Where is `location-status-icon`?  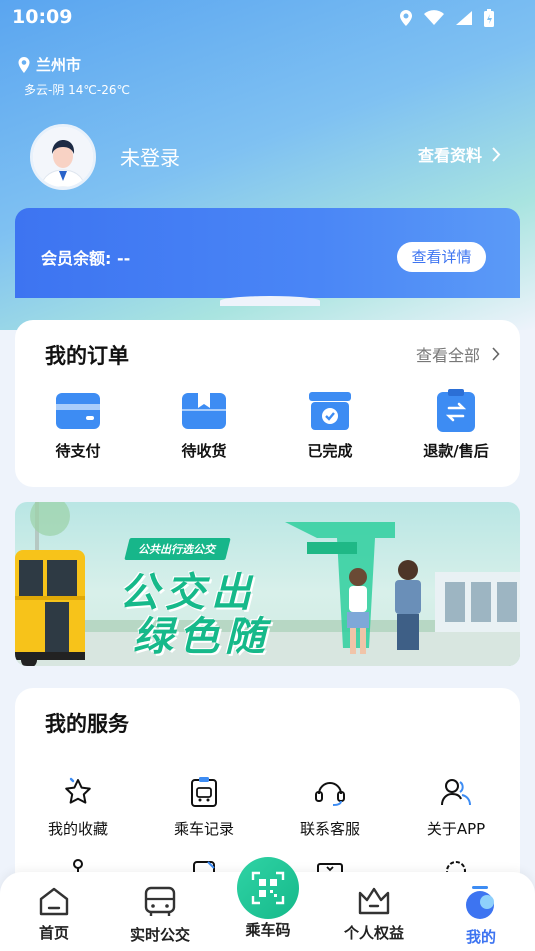
location-status-icon is located at coordinates (406, 18).